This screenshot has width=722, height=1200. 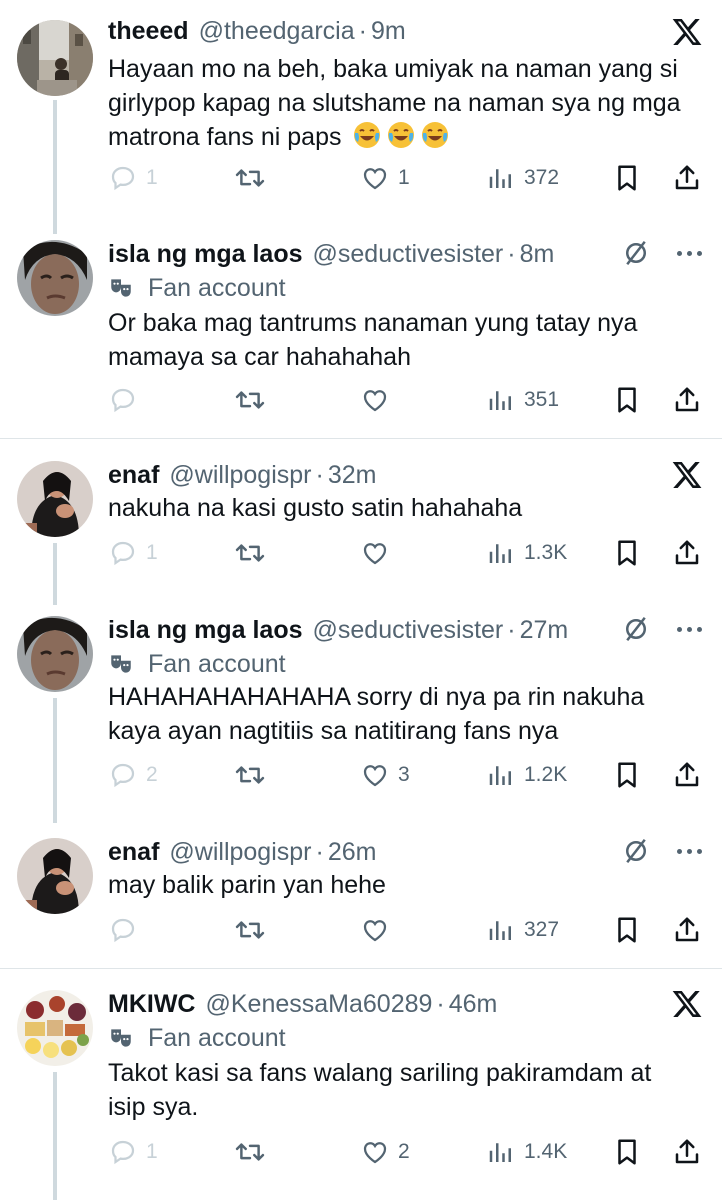 I want to click on timestamp: 32m, so click(x=352, y=475).